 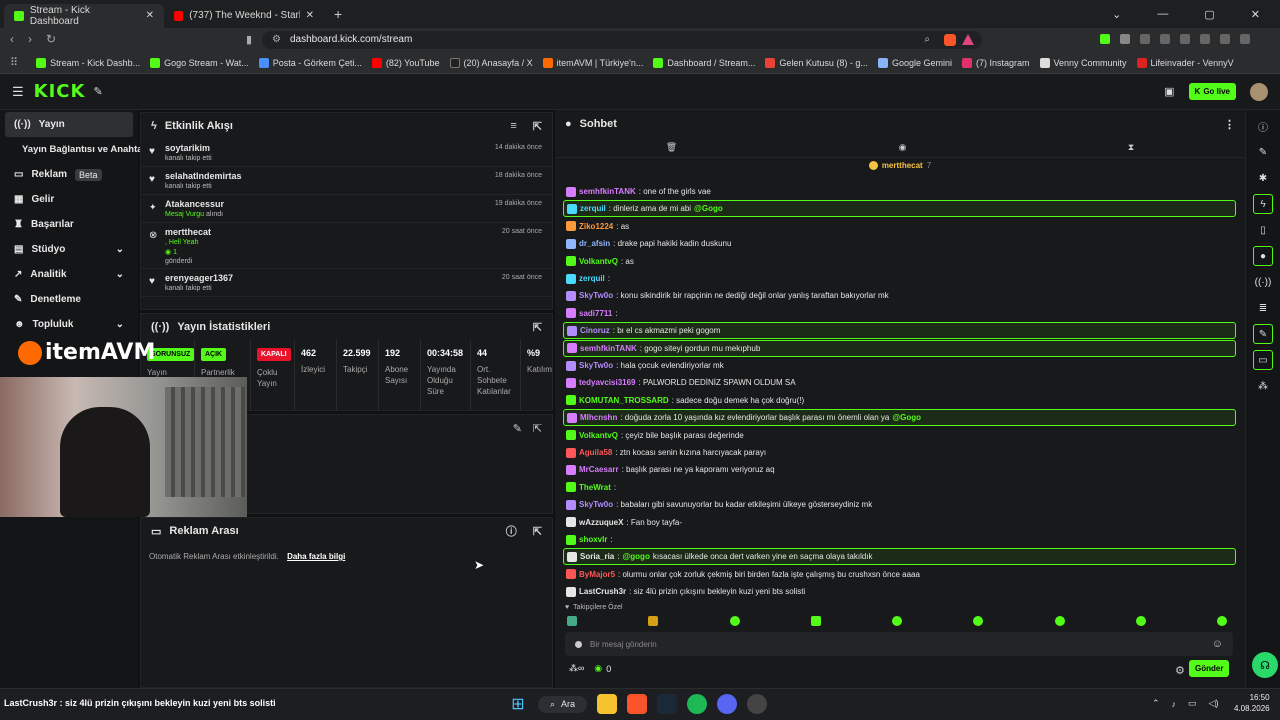 I want to click on bookmark-item: Venny Community, so click(x=1083, y=62).